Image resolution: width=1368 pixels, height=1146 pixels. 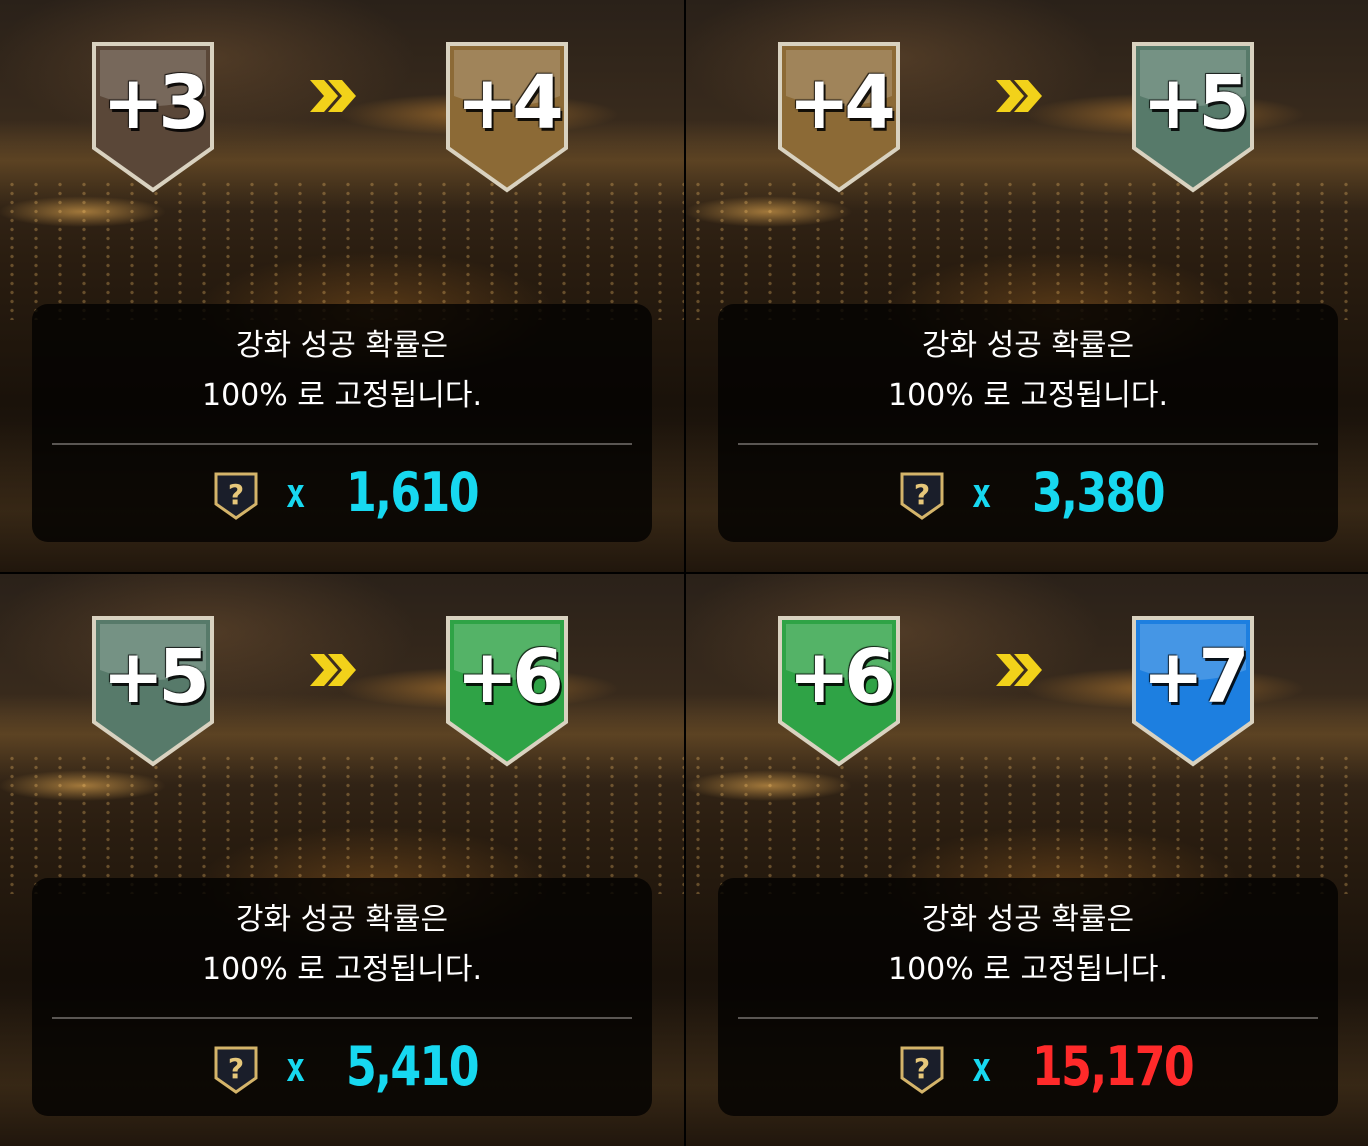 What do you see at coordinates (156, 677) in the screenshot?
I see `from-level-label: +5` at bounding box center [156, 677].